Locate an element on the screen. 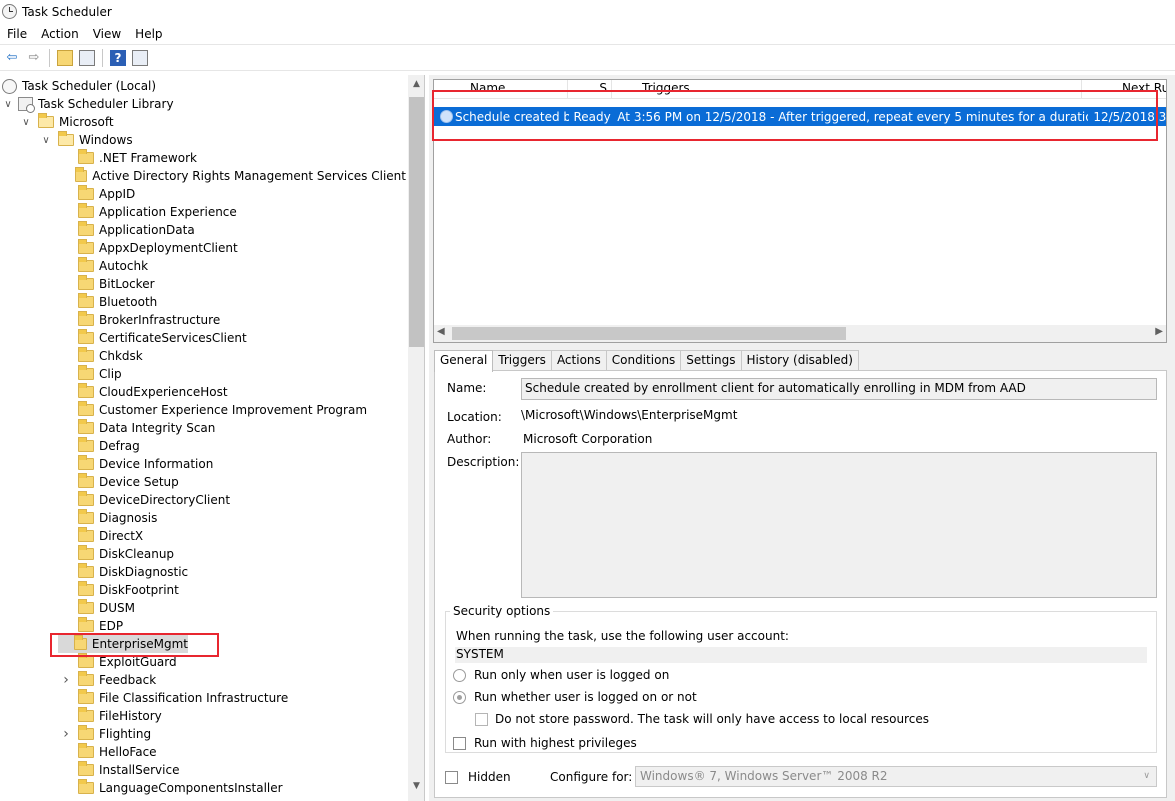 The image size is (1175, 801). task-list-header: Name S Triggers Next Ru is located at coordinates (800, 89).